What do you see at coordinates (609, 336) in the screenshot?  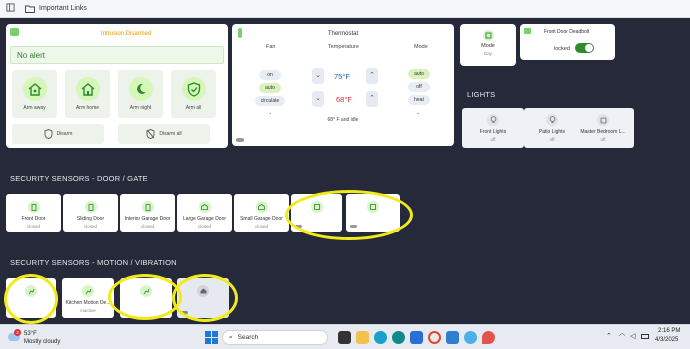 I see `tray-chevron-icon: ⌃` at bounding box center [609, 336].